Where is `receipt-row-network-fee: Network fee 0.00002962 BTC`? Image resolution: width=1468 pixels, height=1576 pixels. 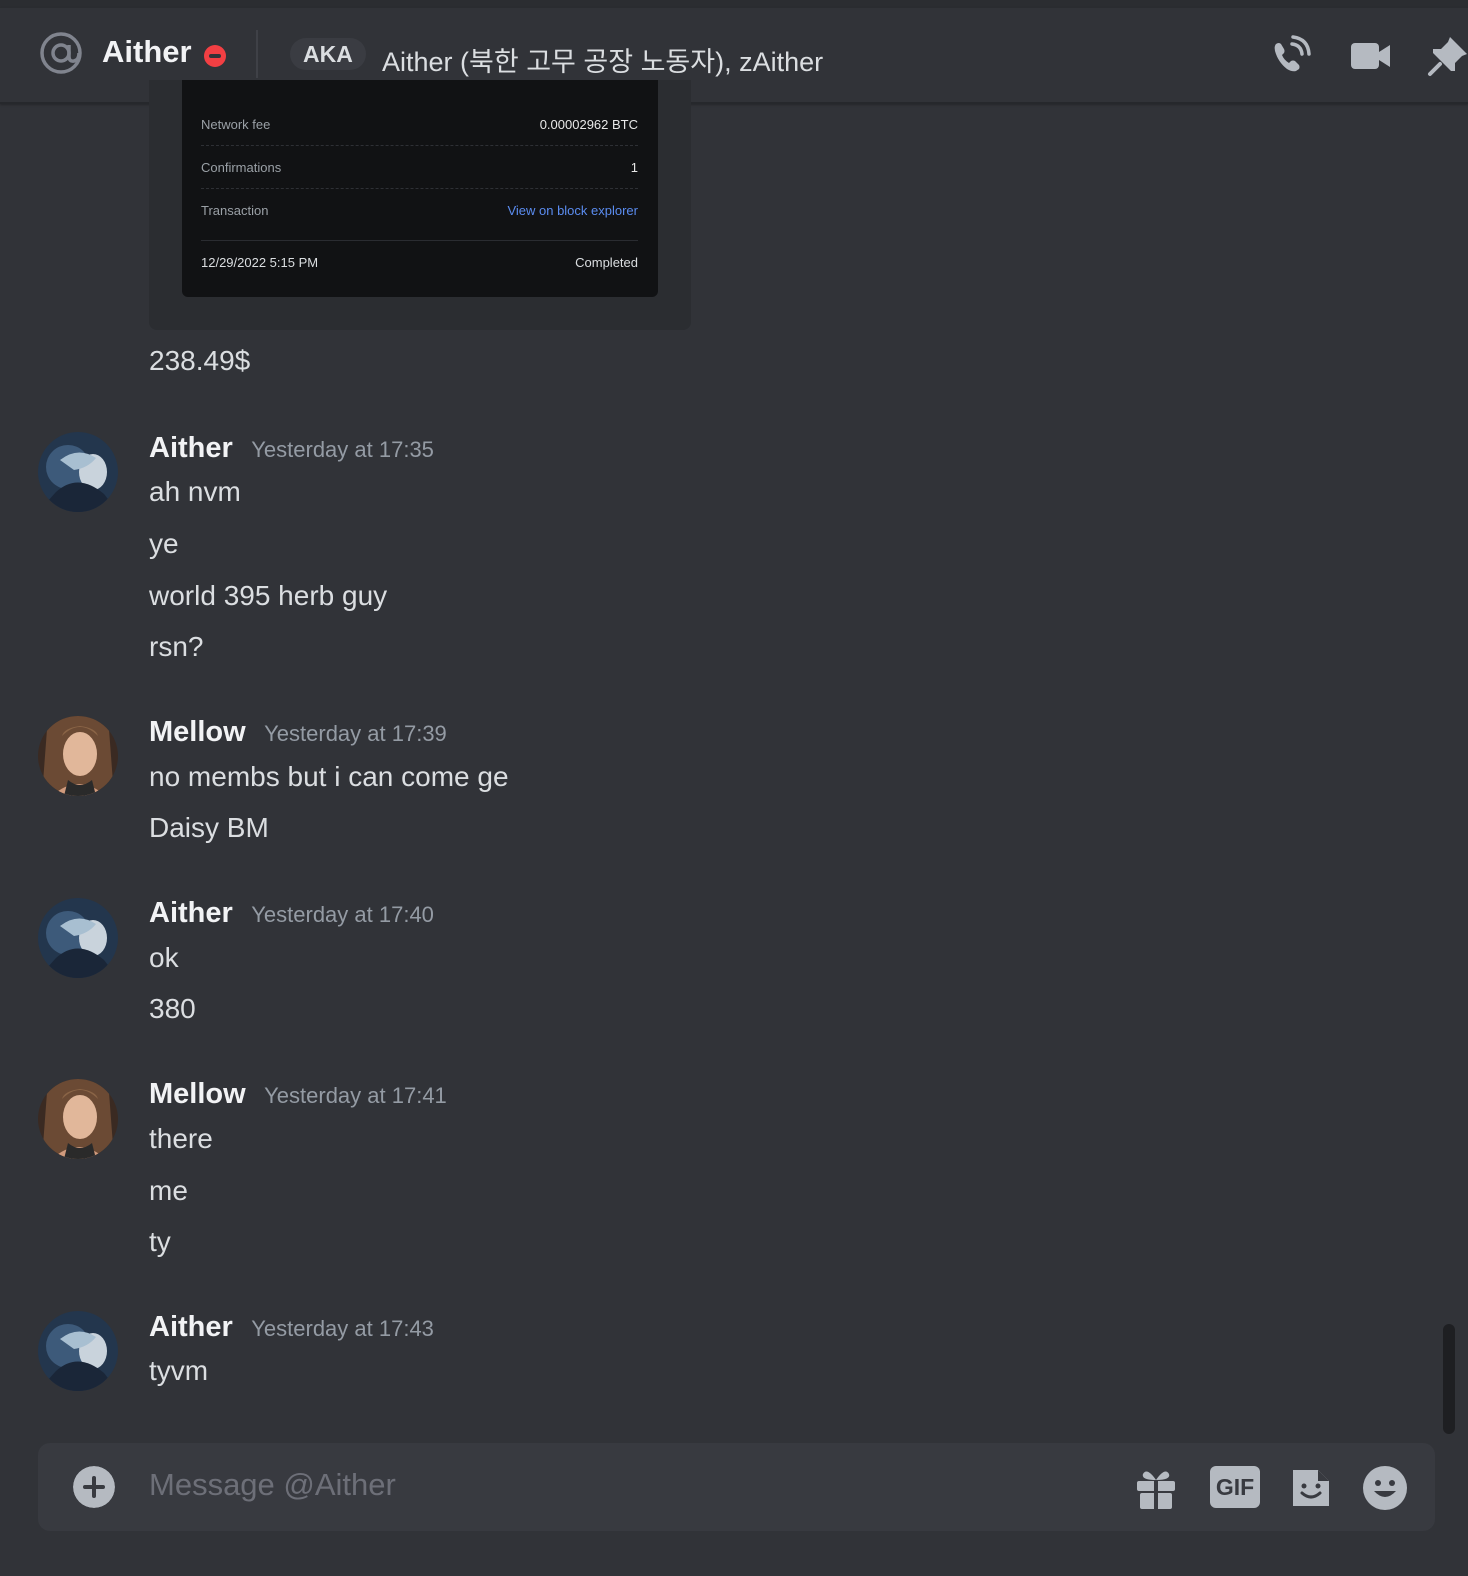 receipt-row-network-fee: Network fee 0.00002962 BTC is located at coordinates (419, 124).